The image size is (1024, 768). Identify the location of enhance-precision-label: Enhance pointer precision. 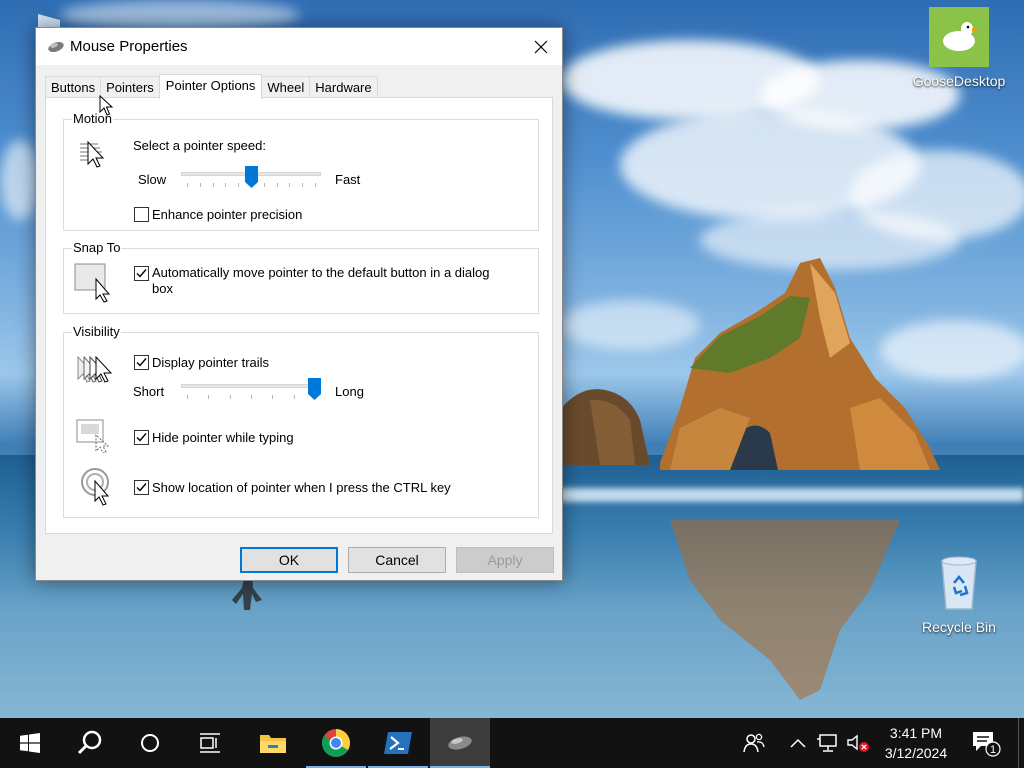
(227, 215).